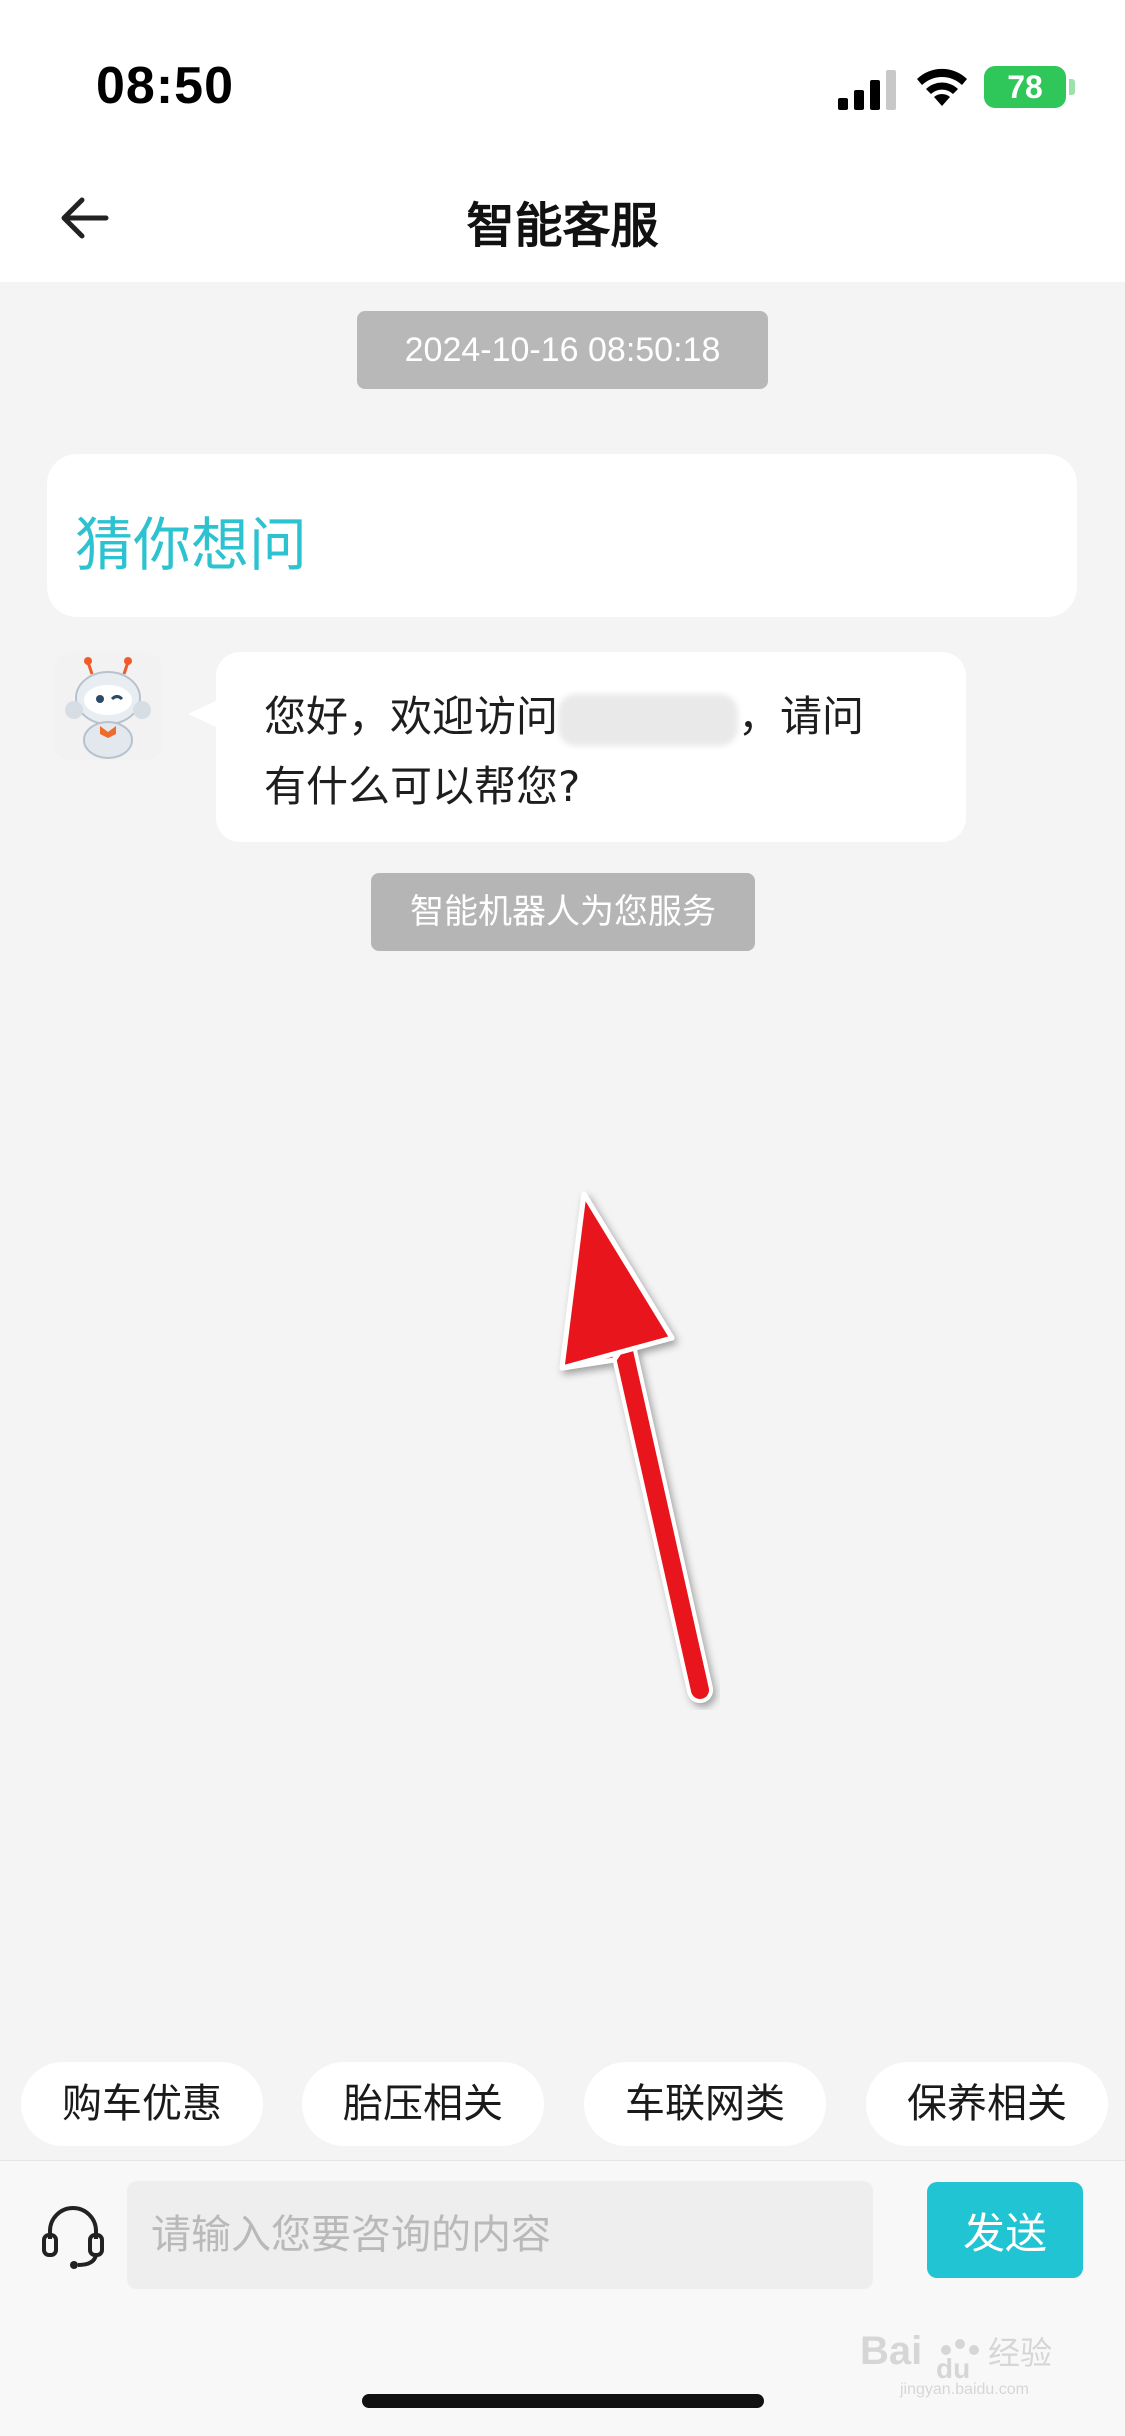  I want to click on robot-avatar, so click(108, 706).